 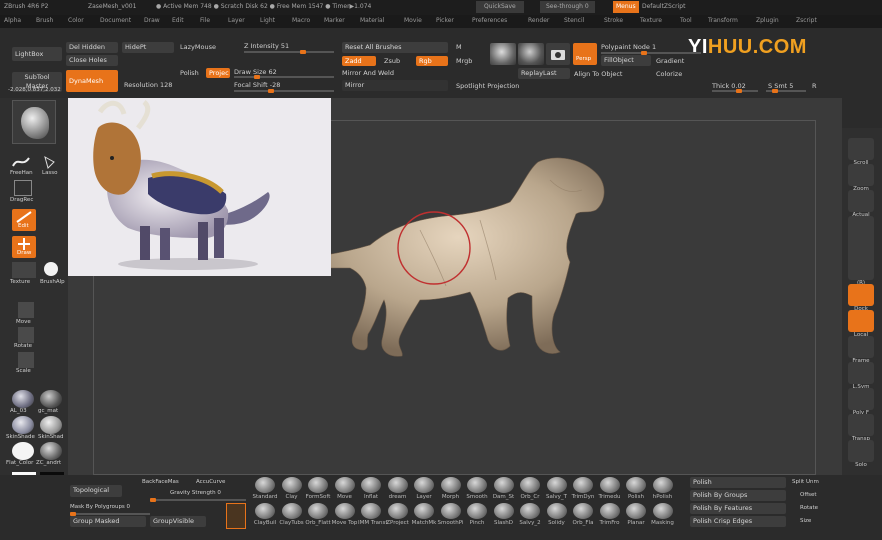 What do you see at coordinates (583, 485) in the screenshot?
I see `brush-trimdyn-icon` at bounding box center [583, 485].